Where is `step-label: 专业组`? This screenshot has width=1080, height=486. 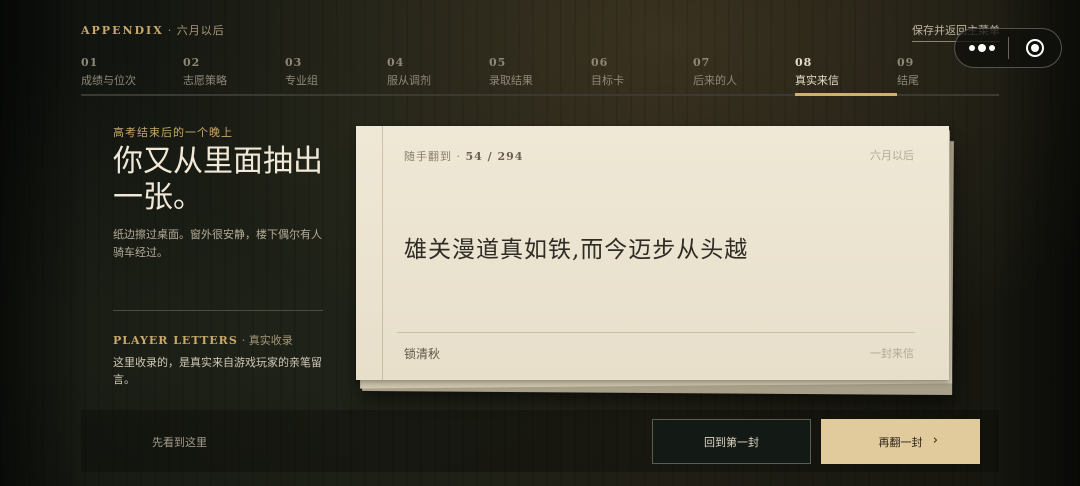
step-label: 专业组 is located at coordinates (301, 80).